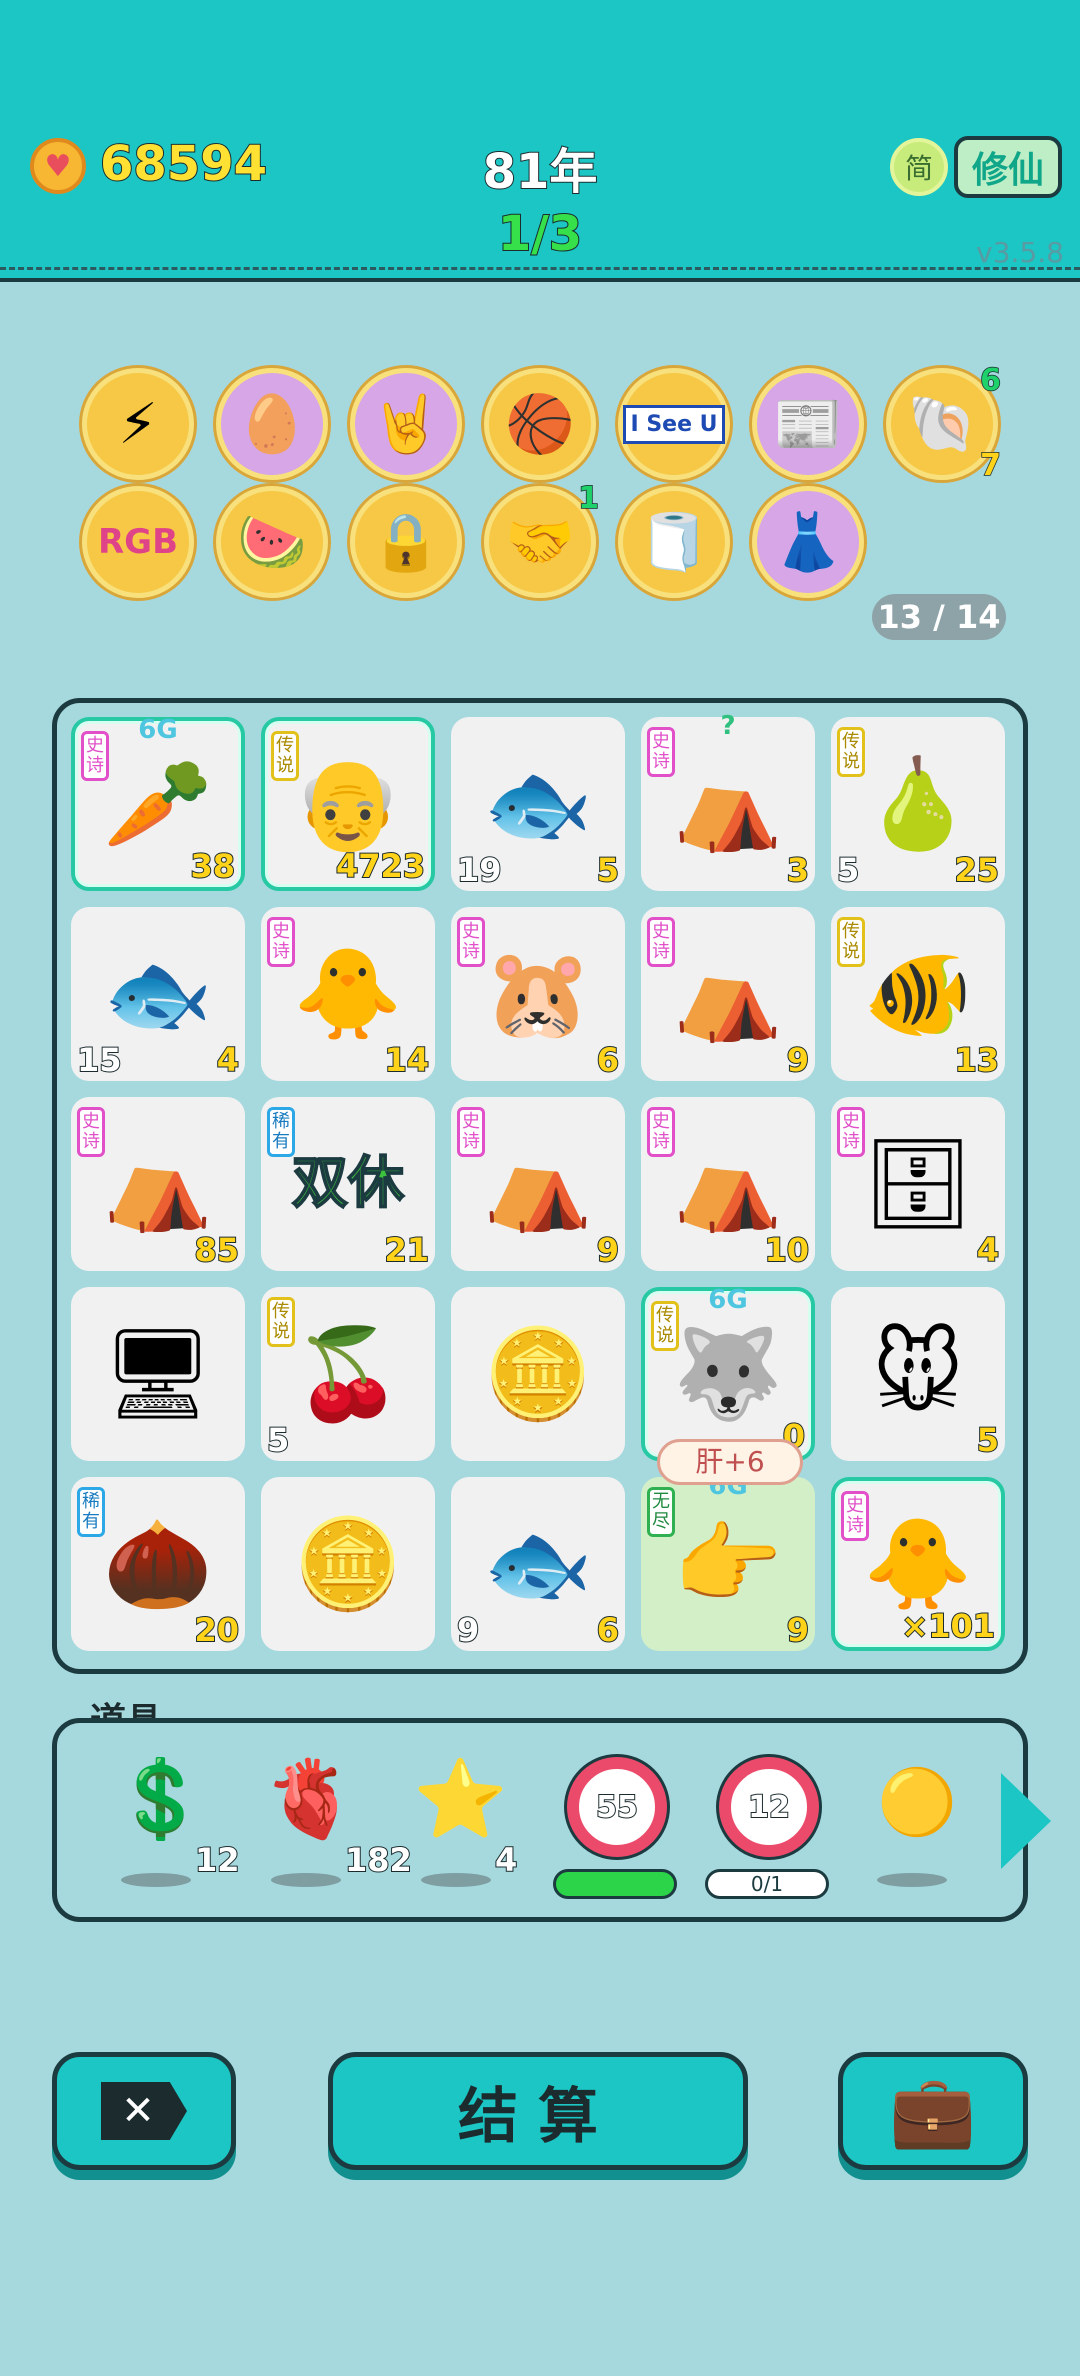 The height and width of the screenshot is (2376, 1080). I want to click on fruit-plate-icon-glyph: 🍉, so click(272, 542).